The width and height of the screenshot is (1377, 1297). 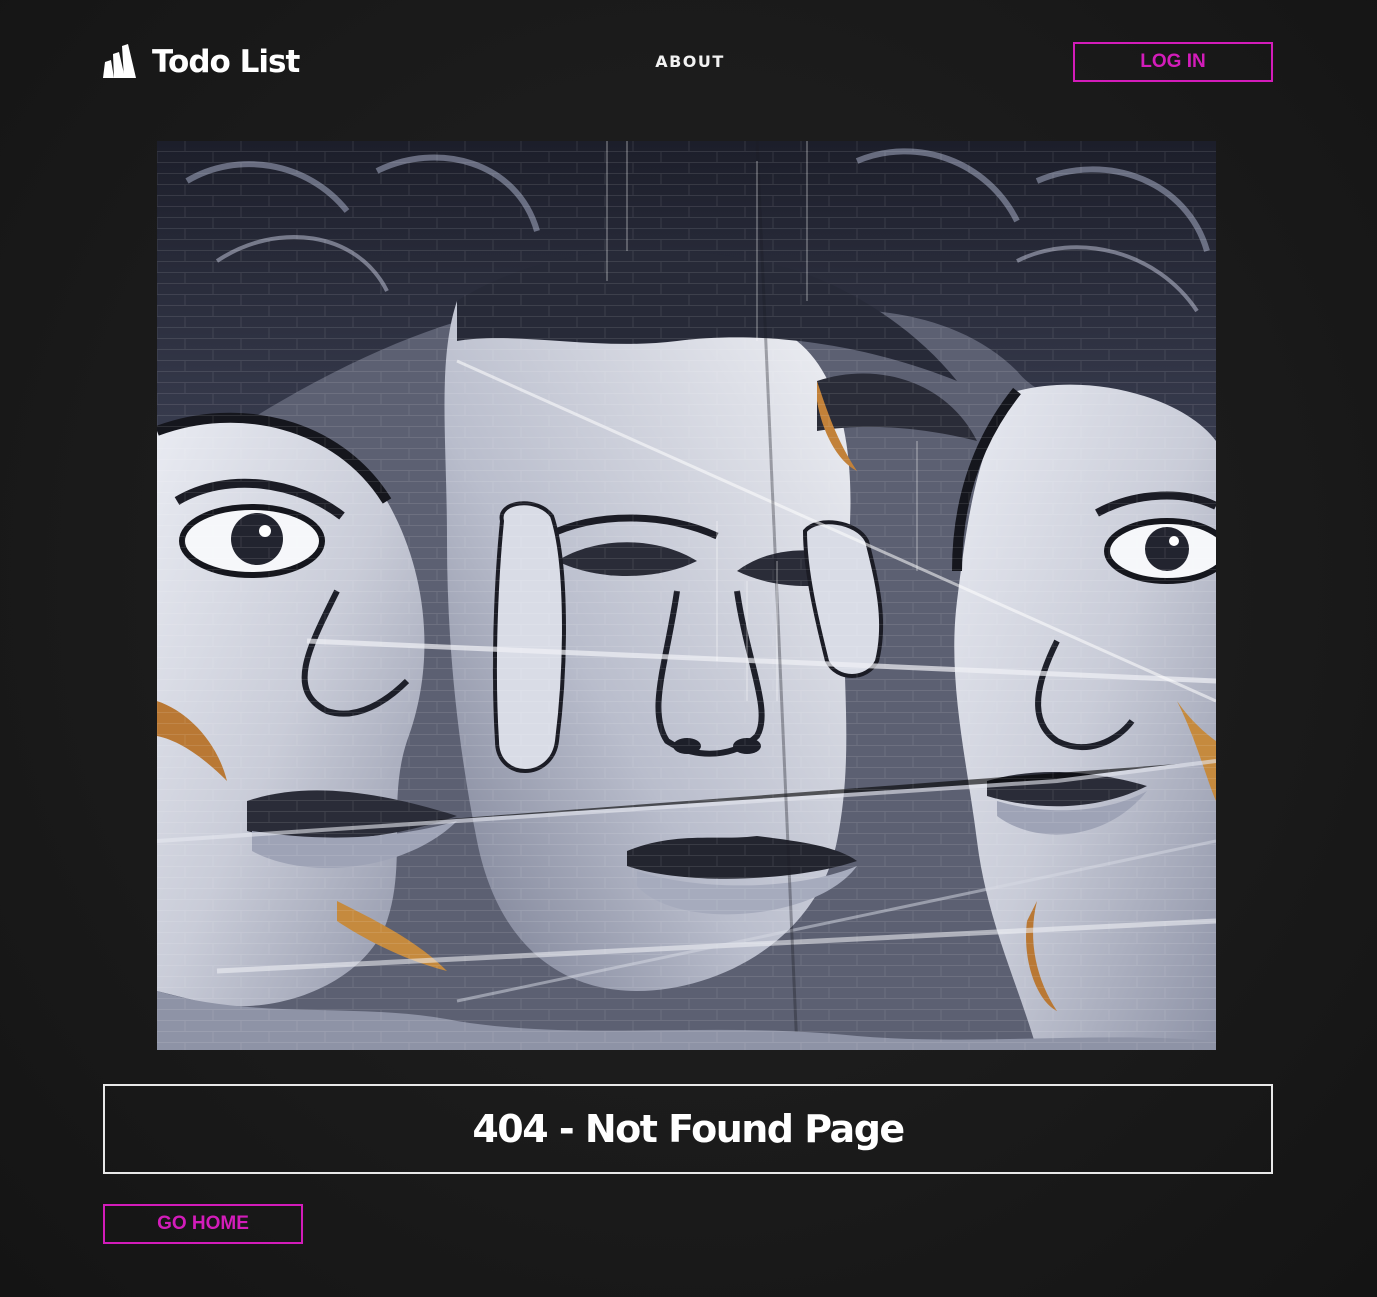 What do you see at coordinates (203, 1224) in the screenshot?
I see `go-home-button: GO HOME` at bounding box center [203, 1224].